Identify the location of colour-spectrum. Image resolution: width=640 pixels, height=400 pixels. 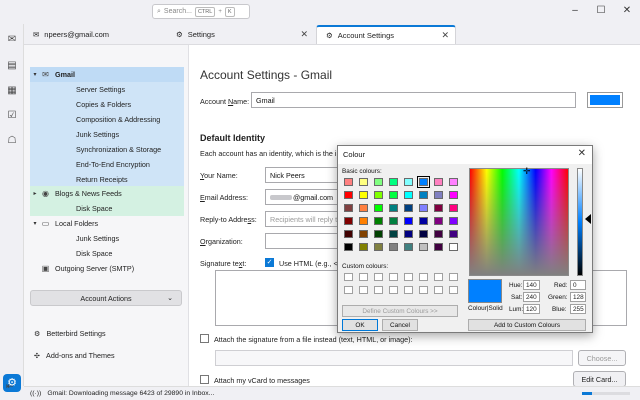
(519, 222).